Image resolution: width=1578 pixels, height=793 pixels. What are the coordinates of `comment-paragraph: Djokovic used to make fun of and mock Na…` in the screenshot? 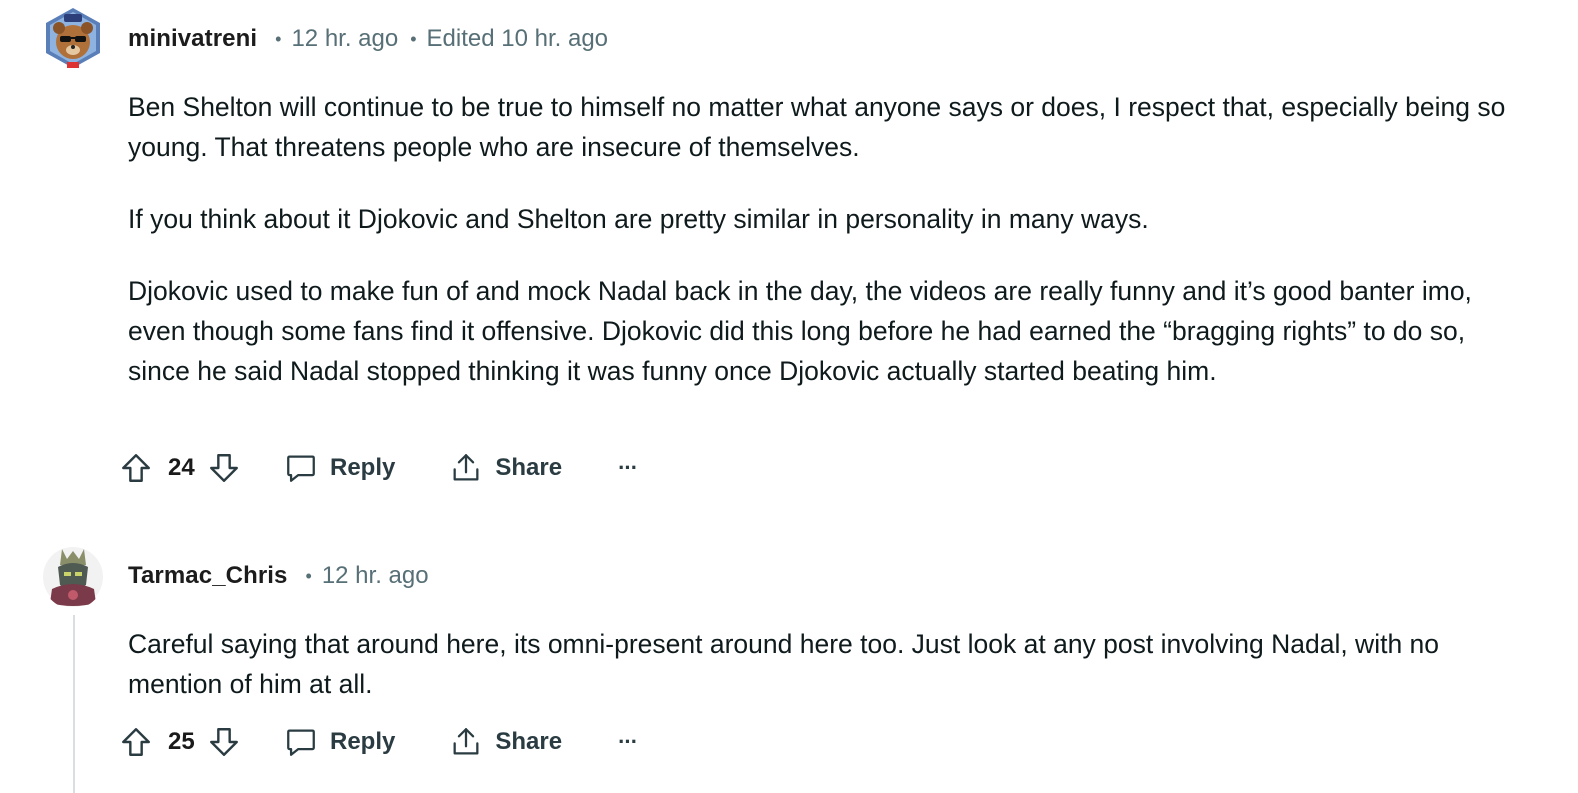 It's located at (800, 331).